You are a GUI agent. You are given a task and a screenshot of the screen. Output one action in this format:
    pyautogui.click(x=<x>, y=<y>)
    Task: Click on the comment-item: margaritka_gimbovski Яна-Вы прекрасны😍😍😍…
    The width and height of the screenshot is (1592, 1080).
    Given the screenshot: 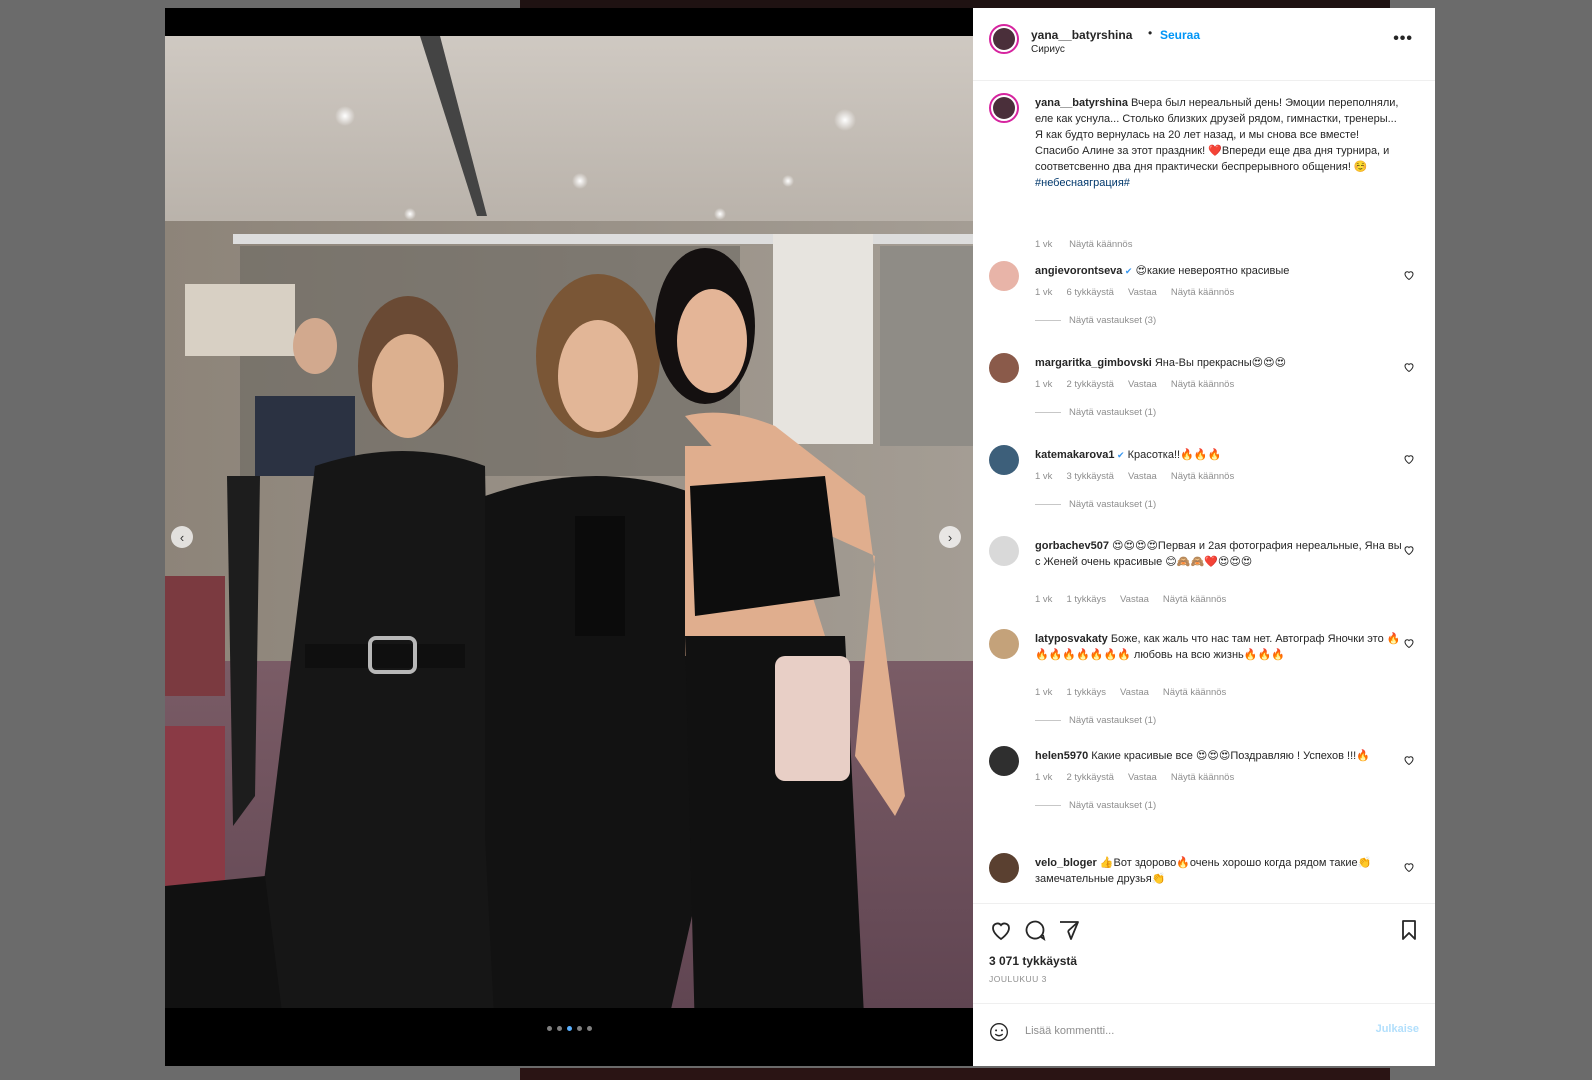 What is the action you would take?
    pyautogui.click(x=1204, y=398)
    